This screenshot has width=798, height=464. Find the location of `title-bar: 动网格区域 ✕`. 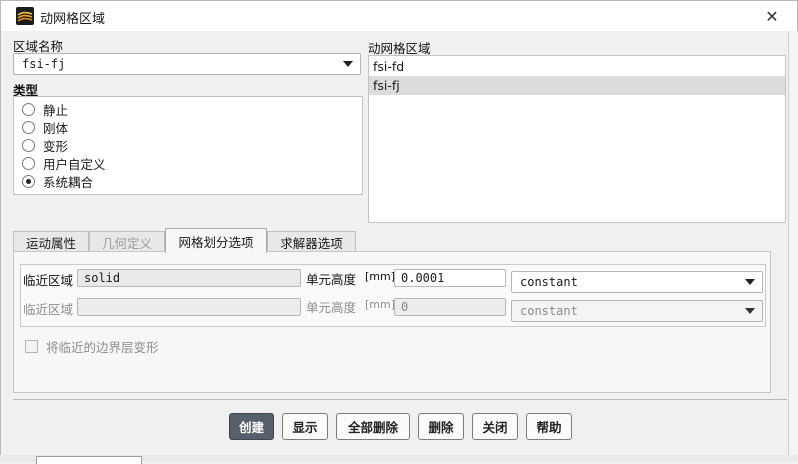

title-bar: 动网格区域 ✕ is located at coordinates (399, 16).